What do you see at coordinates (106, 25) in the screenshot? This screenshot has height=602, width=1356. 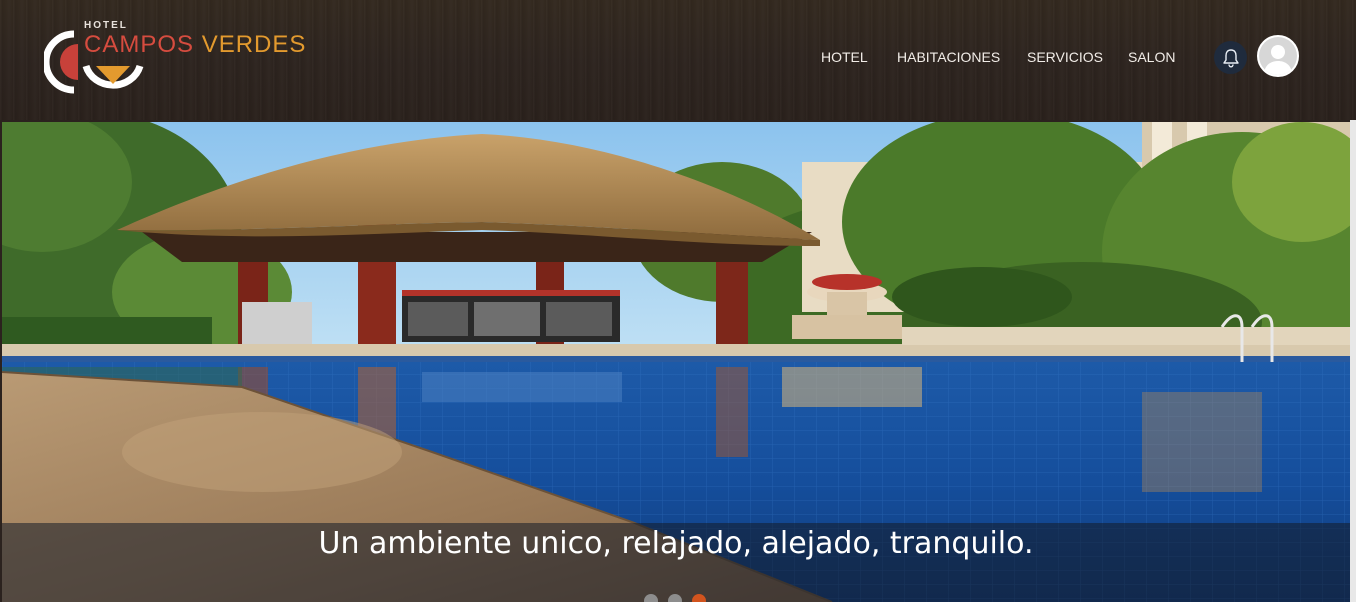 I see `logo-hotel-text: HOTEL` at bounding box center [106, 25].